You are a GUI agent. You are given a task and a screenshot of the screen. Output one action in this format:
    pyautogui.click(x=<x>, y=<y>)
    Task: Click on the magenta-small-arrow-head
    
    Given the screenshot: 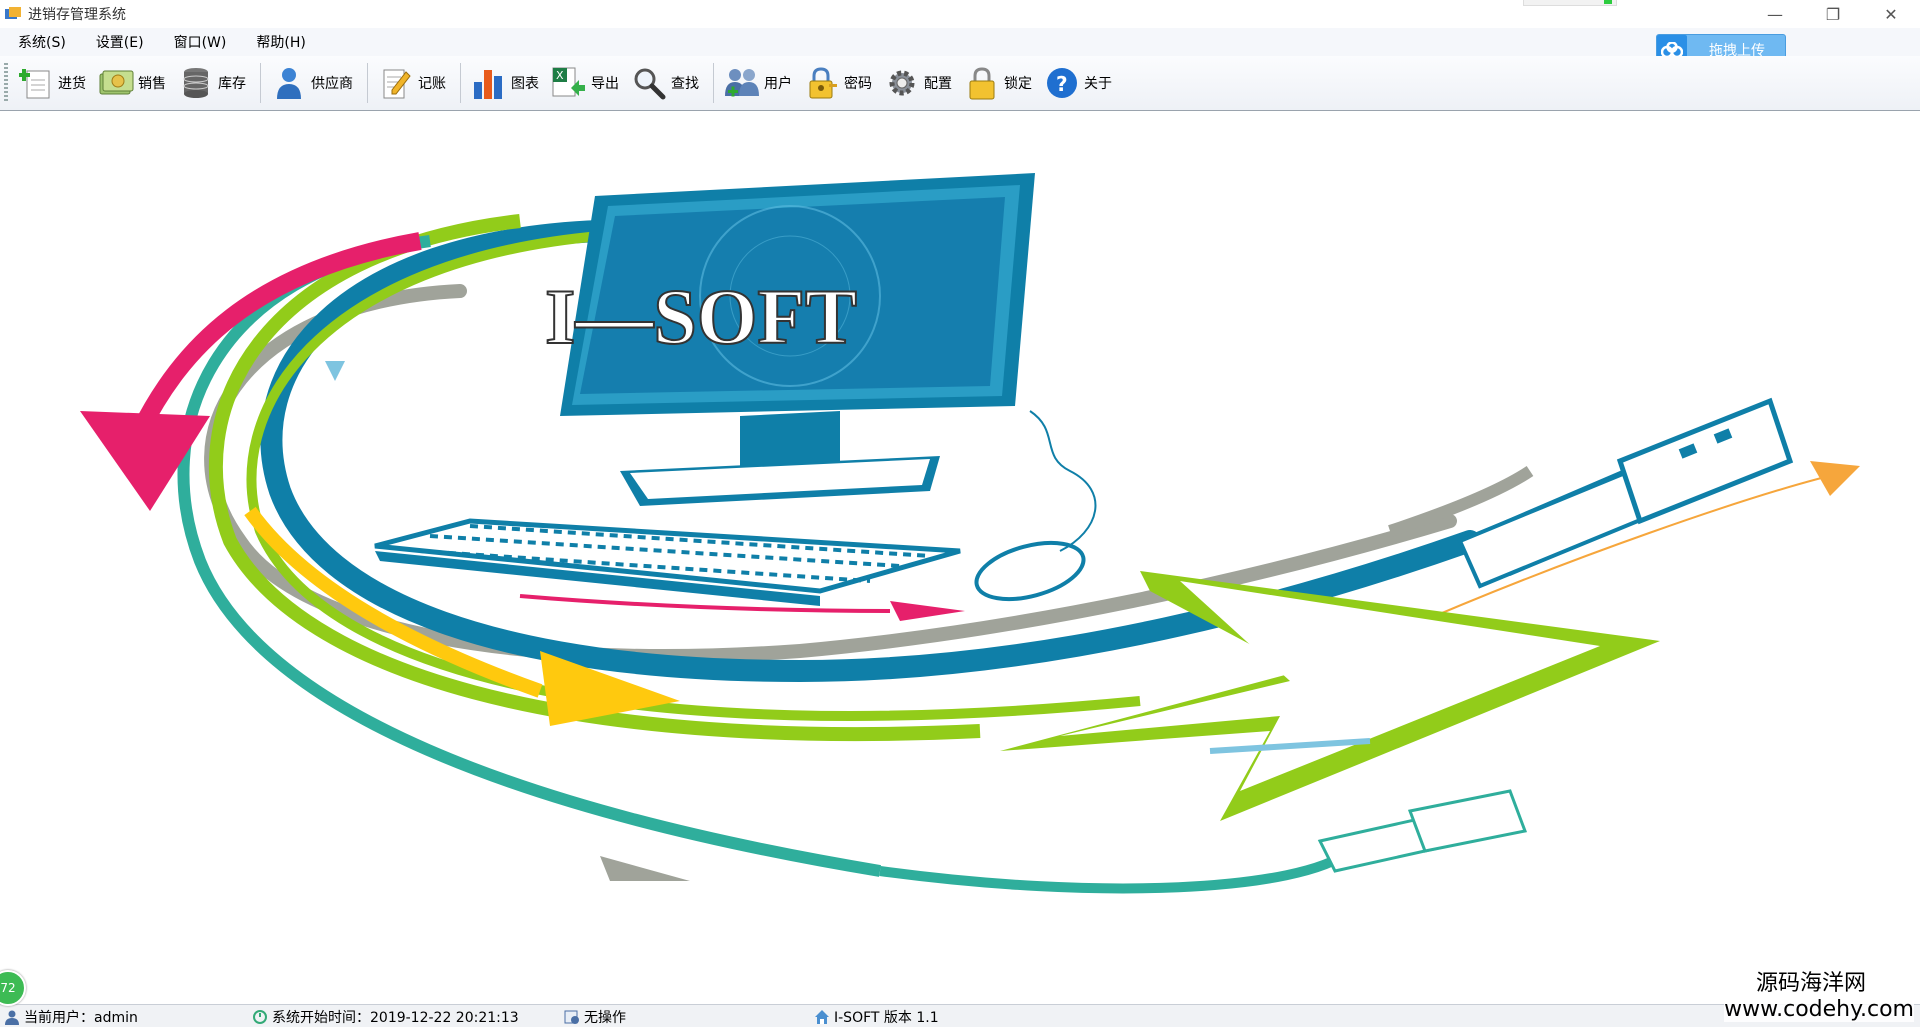 What is the action you would take?
    pyautogui.click(x=927, y=611)
    